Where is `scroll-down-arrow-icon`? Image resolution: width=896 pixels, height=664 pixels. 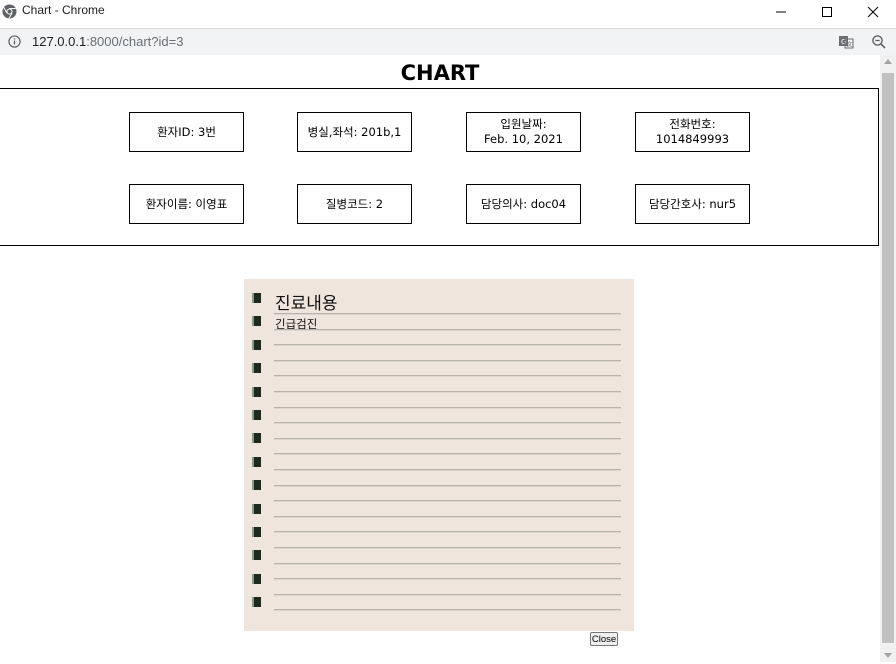
scroll-down-arrow-icon is located at coordinates (888, 655).